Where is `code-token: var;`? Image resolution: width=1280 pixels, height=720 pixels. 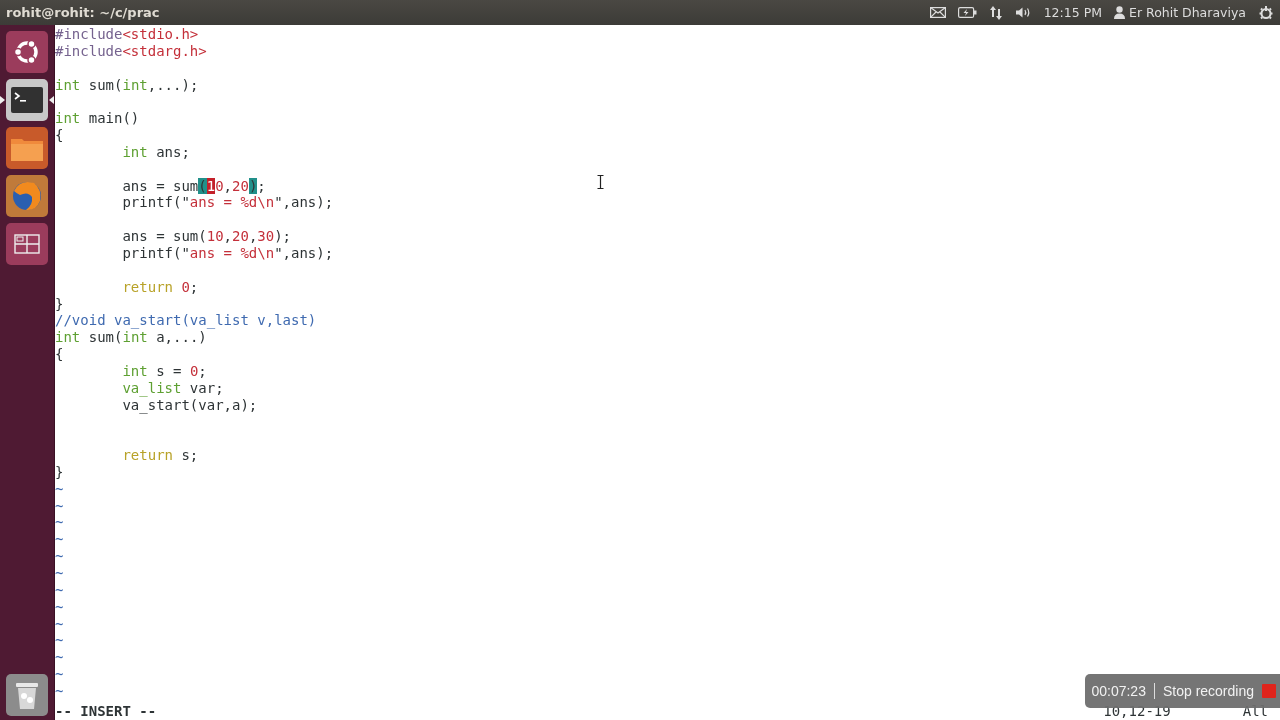 code-token: var; is located at coordinates (206, 387).